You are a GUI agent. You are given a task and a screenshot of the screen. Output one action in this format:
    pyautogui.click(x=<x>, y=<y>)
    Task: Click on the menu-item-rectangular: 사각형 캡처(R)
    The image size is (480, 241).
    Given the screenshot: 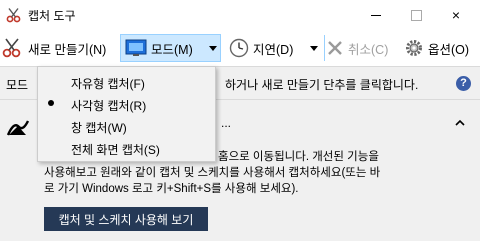 What is the action you would take?
    pyautogui.click(x=126, y=104)
    